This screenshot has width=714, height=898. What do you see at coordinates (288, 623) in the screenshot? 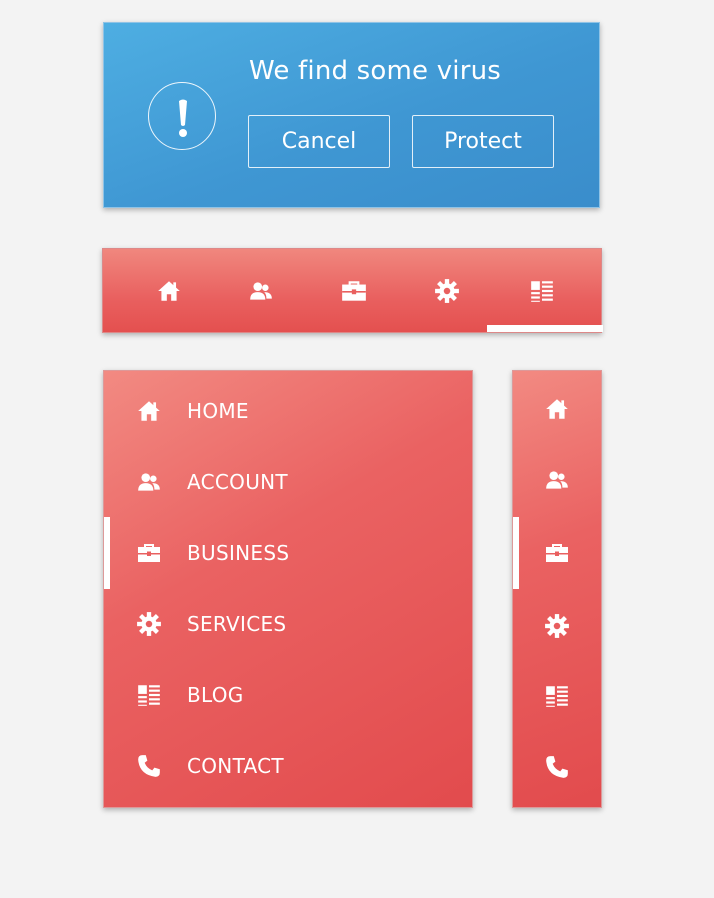
I see `menu-item-services: SERVICES` at bounding box center [288, 623].